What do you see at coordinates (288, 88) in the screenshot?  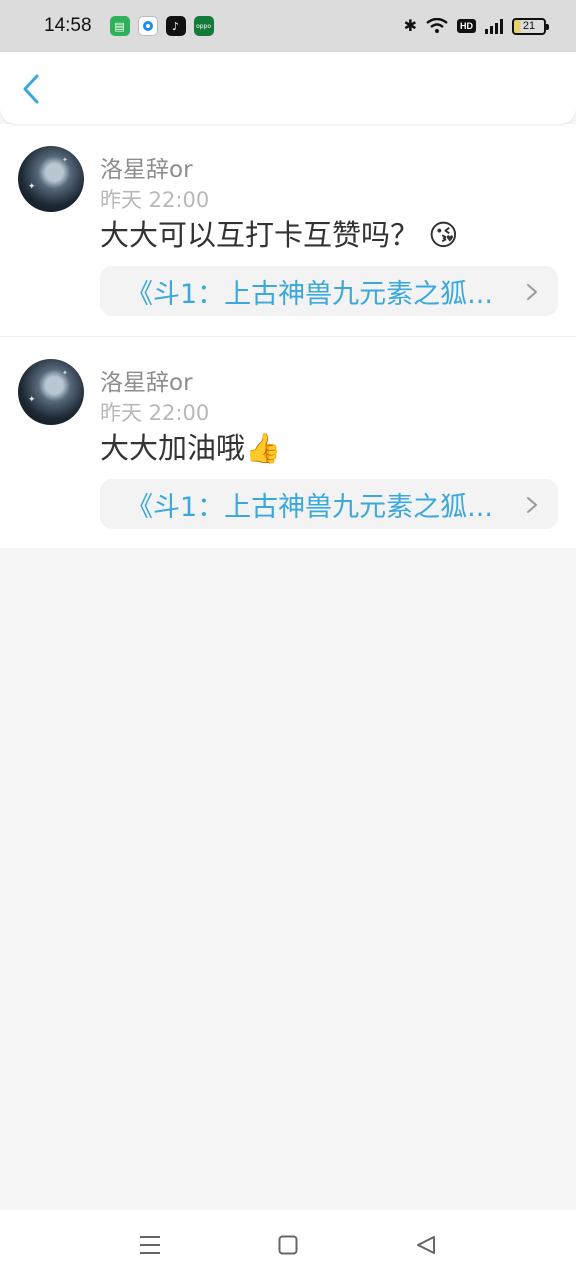 I see `top-nav` at bounding box center [288, 88].